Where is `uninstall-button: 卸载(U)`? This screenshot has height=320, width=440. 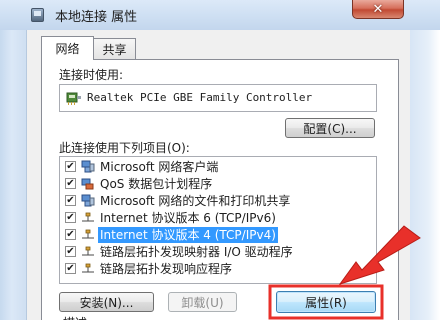 uninstall-button: 卸载(U) is located at coordinates (202, 302).